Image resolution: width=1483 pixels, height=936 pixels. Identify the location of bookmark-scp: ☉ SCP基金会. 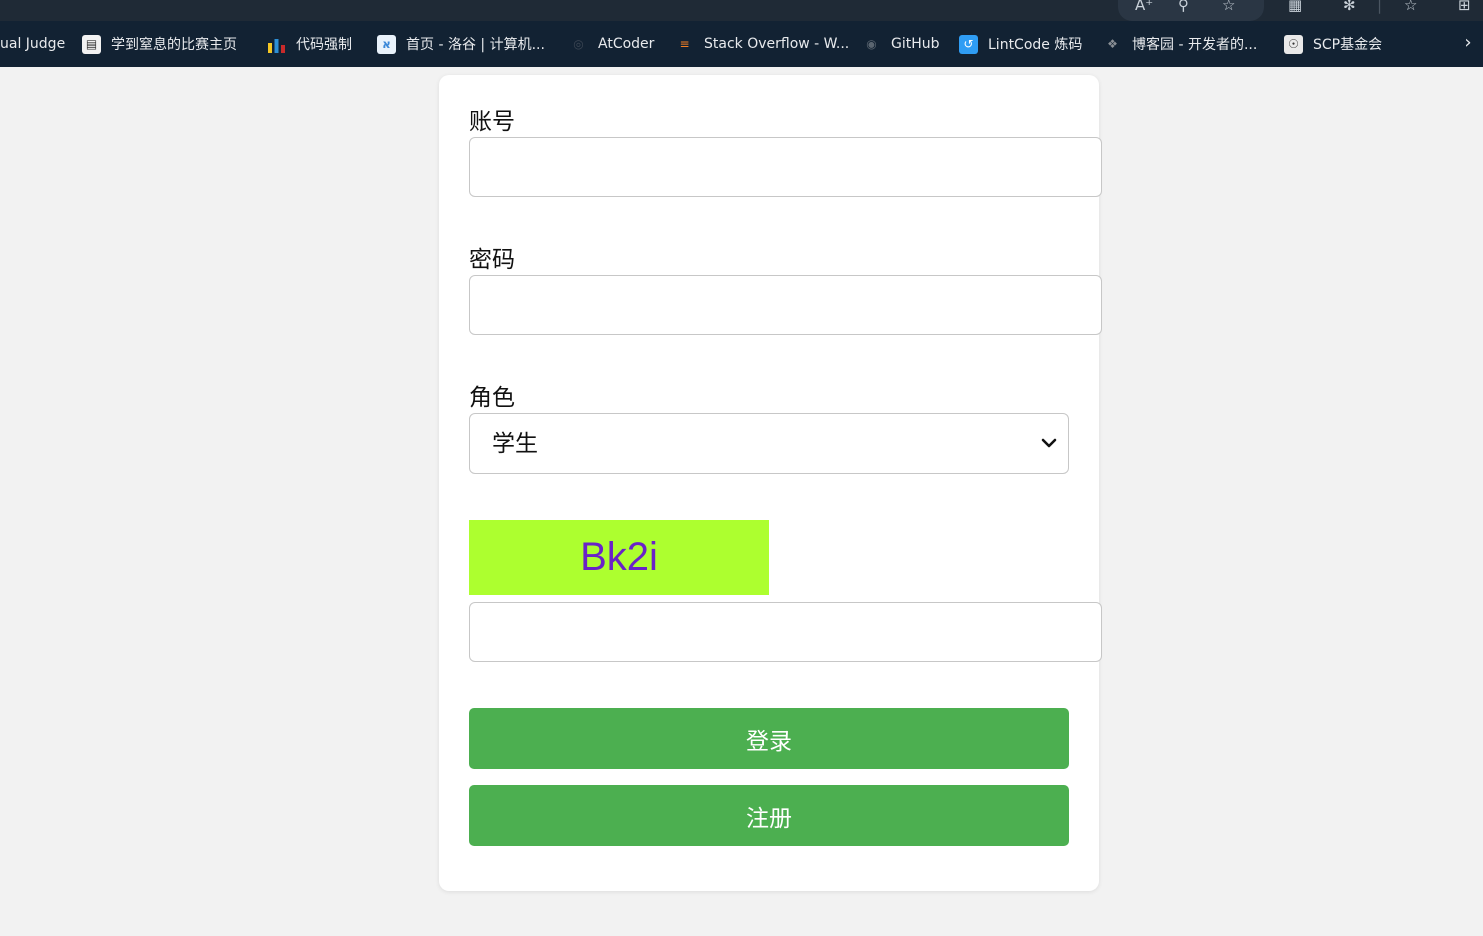
(1333, 44).